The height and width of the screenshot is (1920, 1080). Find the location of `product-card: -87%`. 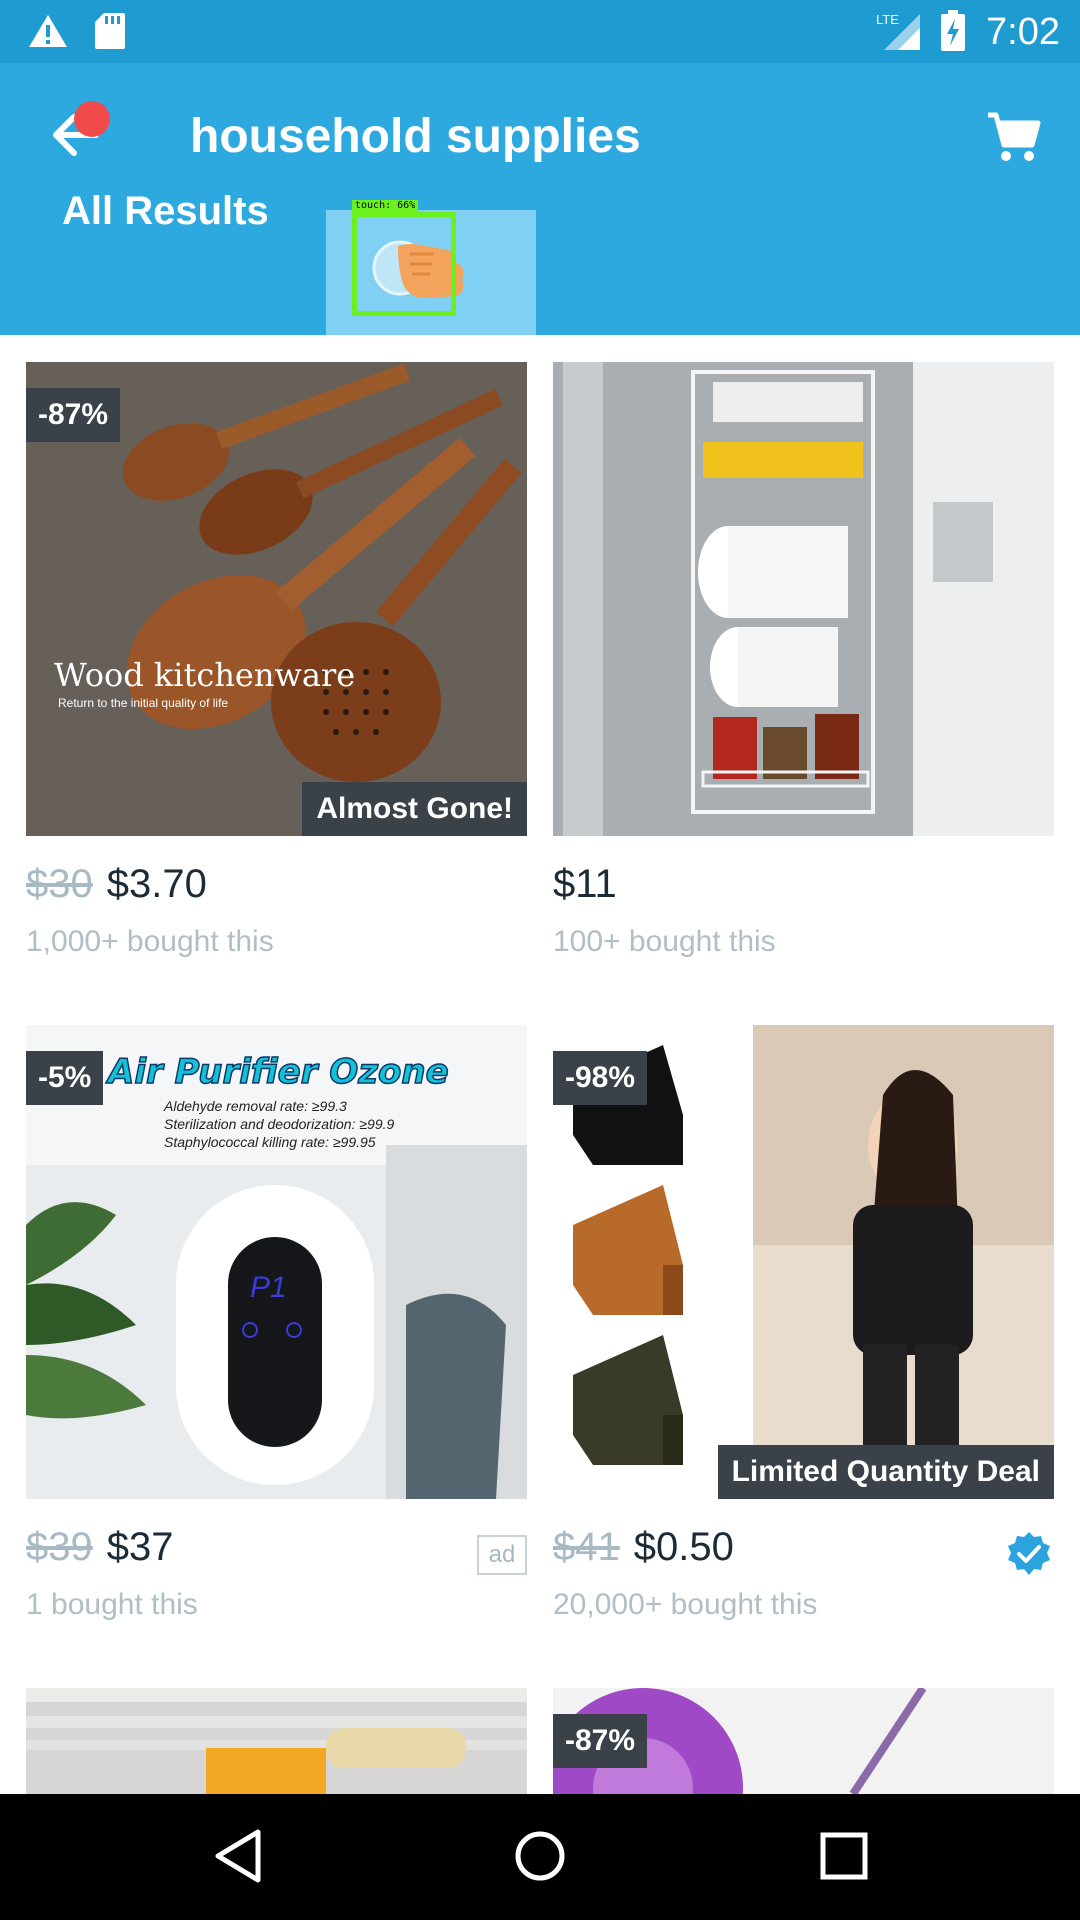

product-card: -87% is located at coordinates (803, 1741).